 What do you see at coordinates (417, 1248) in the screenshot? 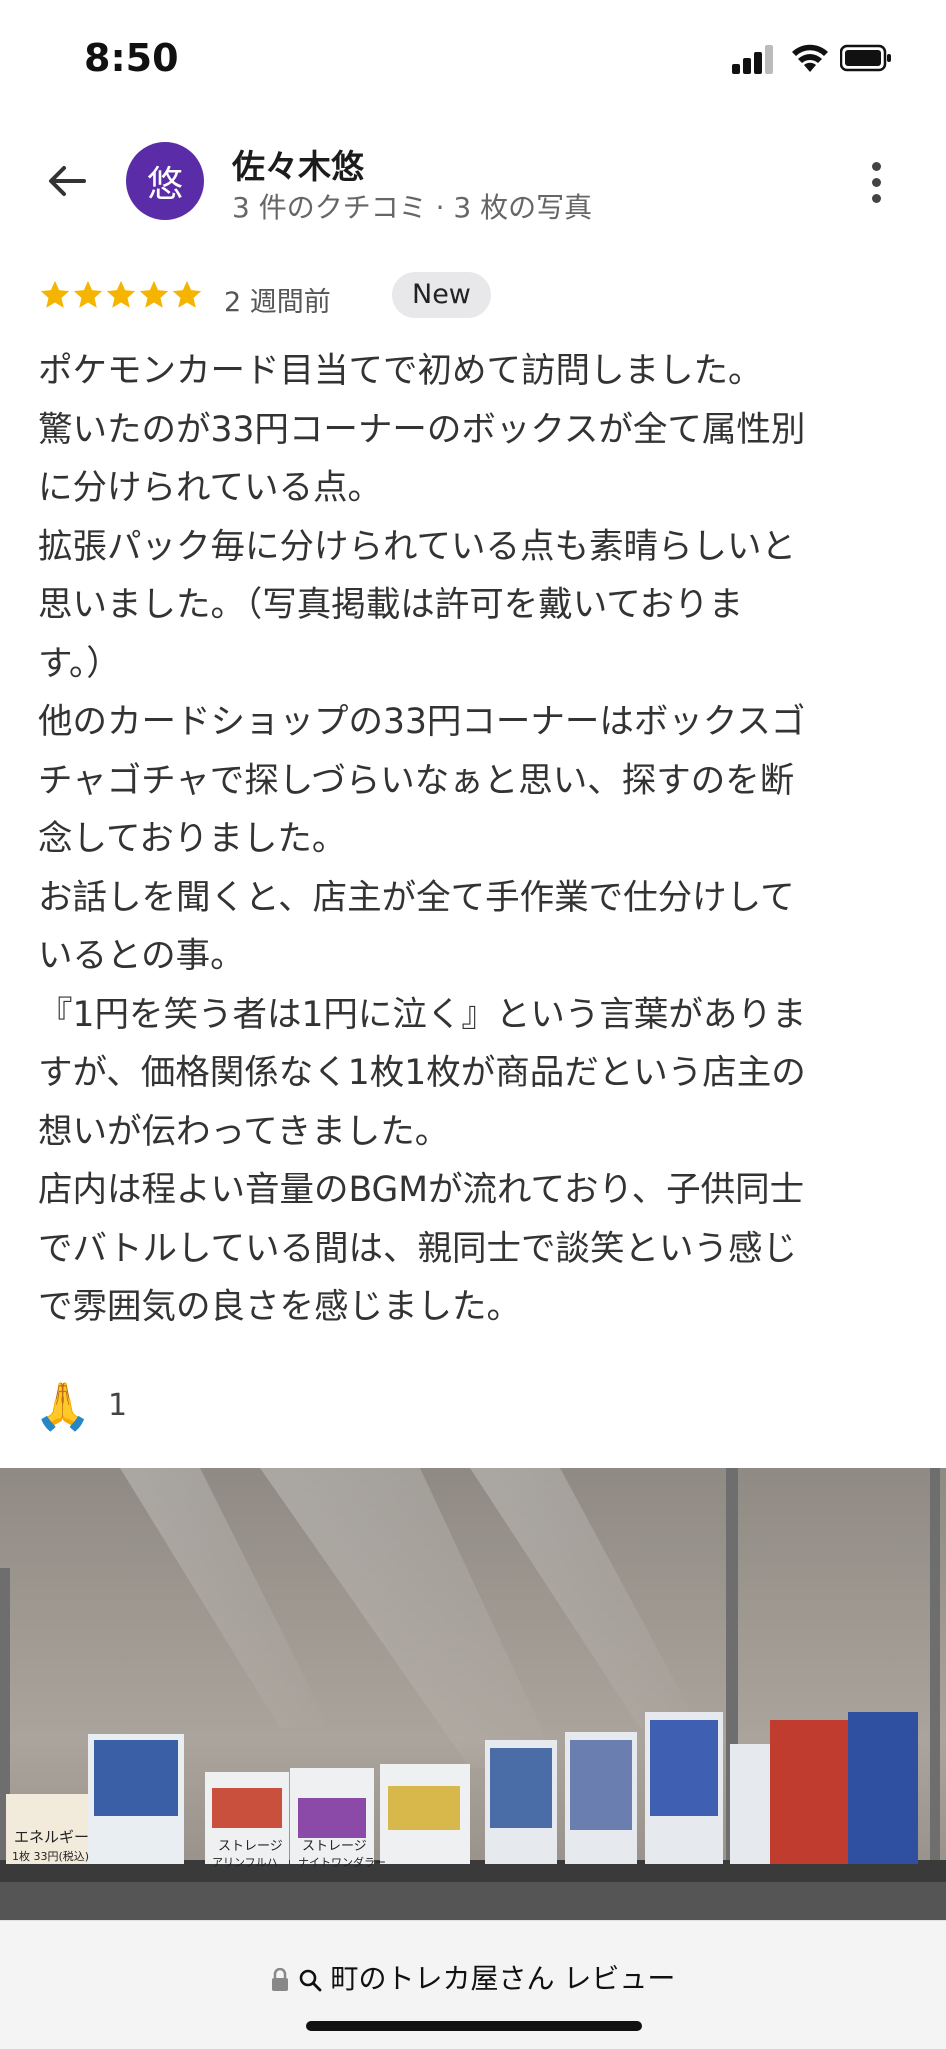
I see `review-line: でバトルしている間は、親同士で談笑という感じ` at bounding box center [417, 1248].